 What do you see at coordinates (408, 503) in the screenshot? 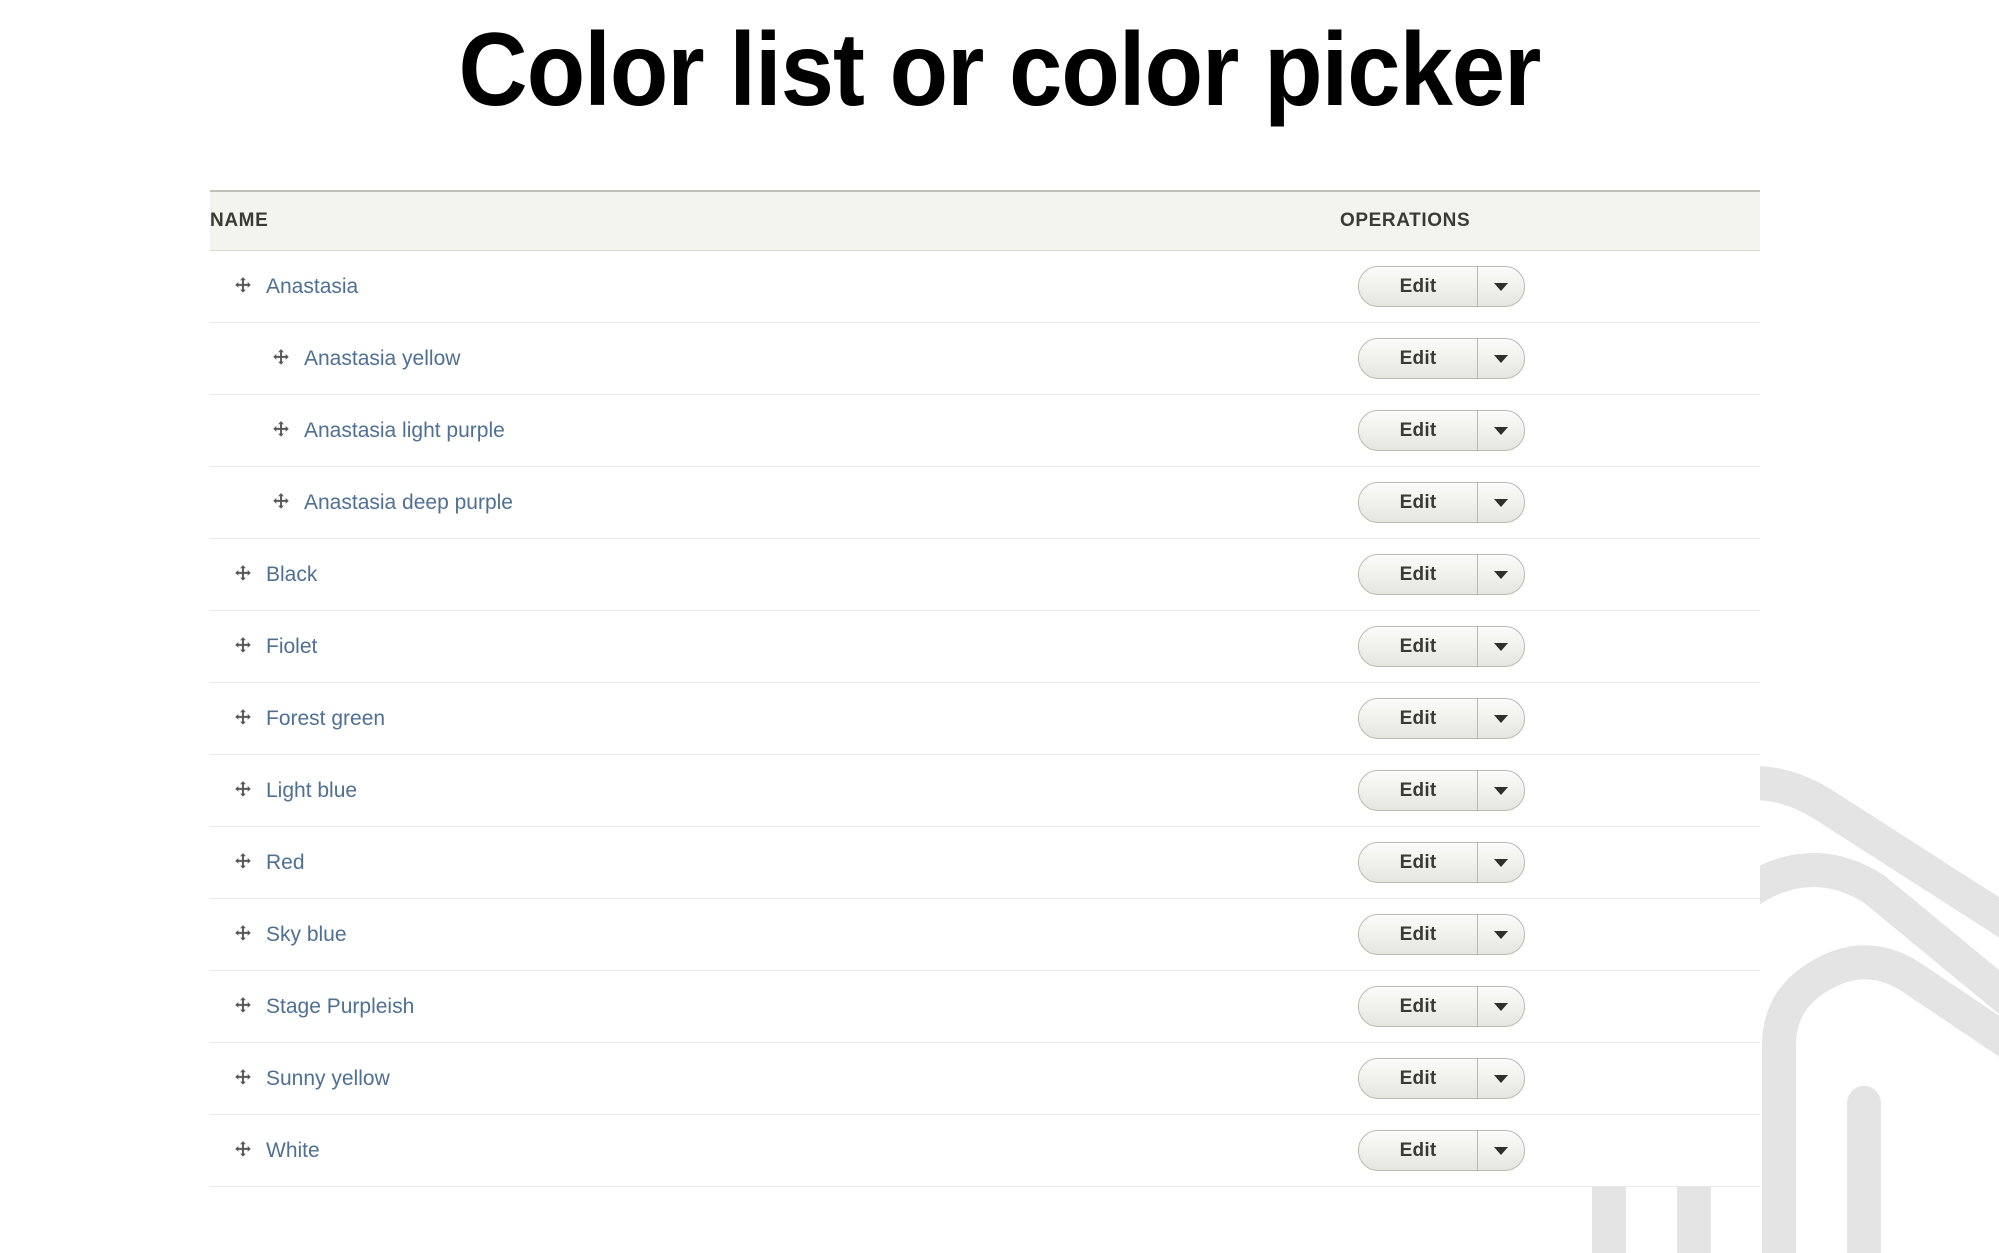
I see `color-name-link: Anastasia deep purple` at bounding box center [408, 503].